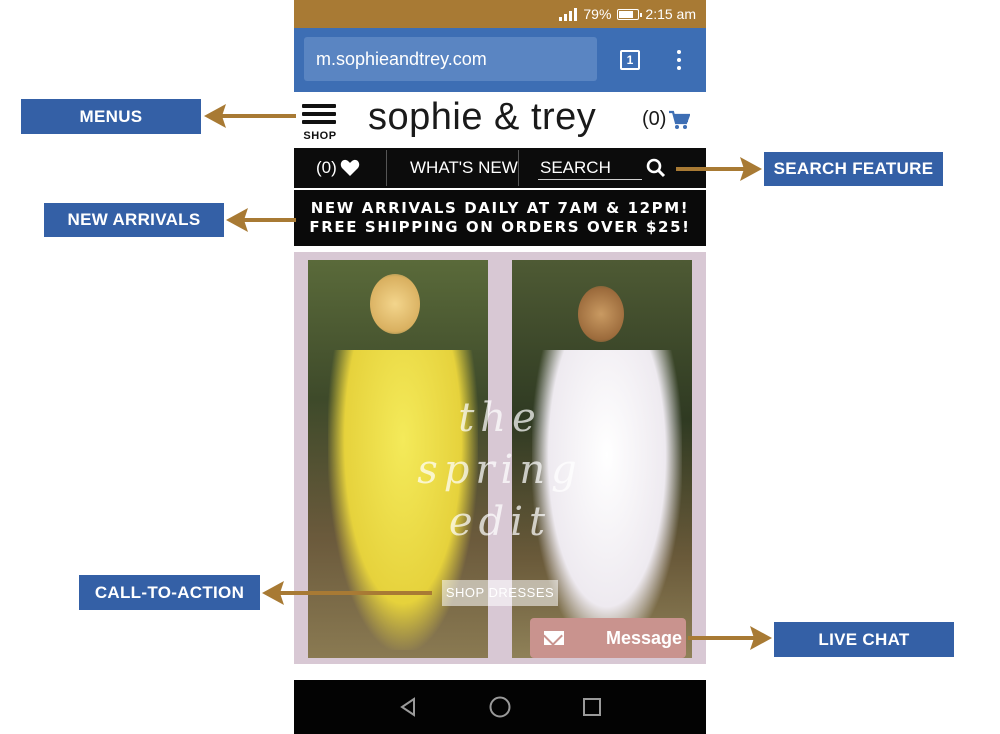  I want to click on promo-line-1: NEW ARRIVALS DAILY AT 7AM & 12PM!, so click(500, 208).